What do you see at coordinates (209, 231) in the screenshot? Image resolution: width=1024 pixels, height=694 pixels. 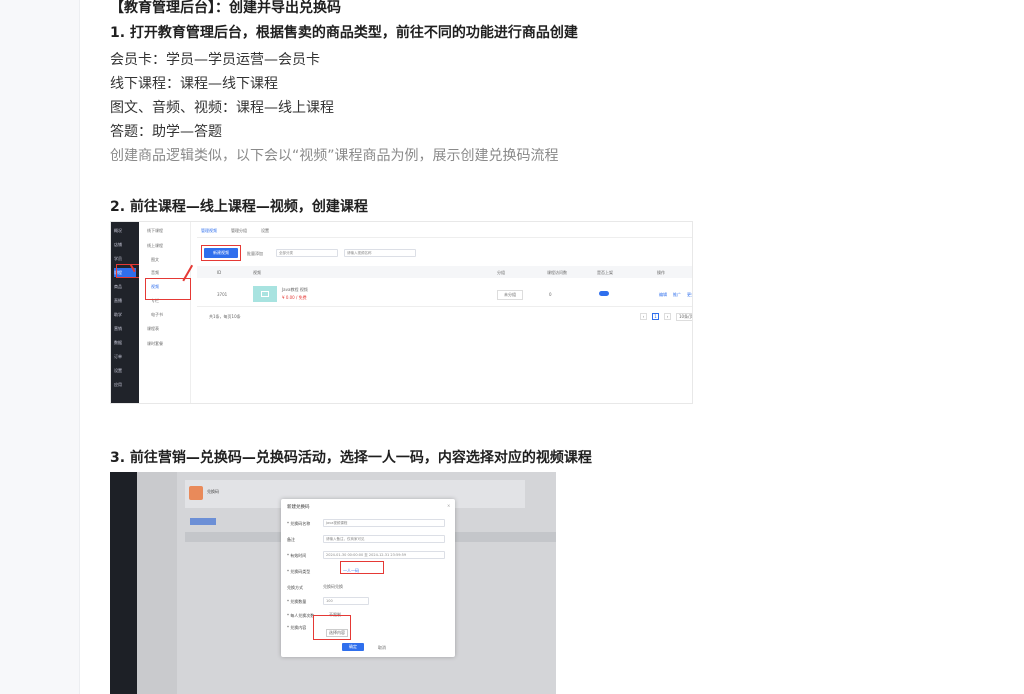 I see `tab-manage-video: 管理视频` at bounding box center [209, 231].